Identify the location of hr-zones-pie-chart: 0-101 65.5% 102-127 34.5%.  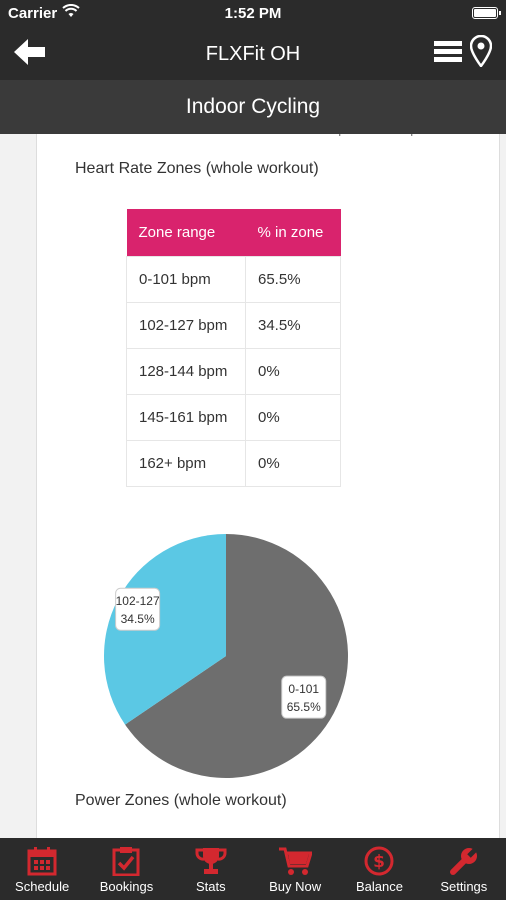
(226, 656).